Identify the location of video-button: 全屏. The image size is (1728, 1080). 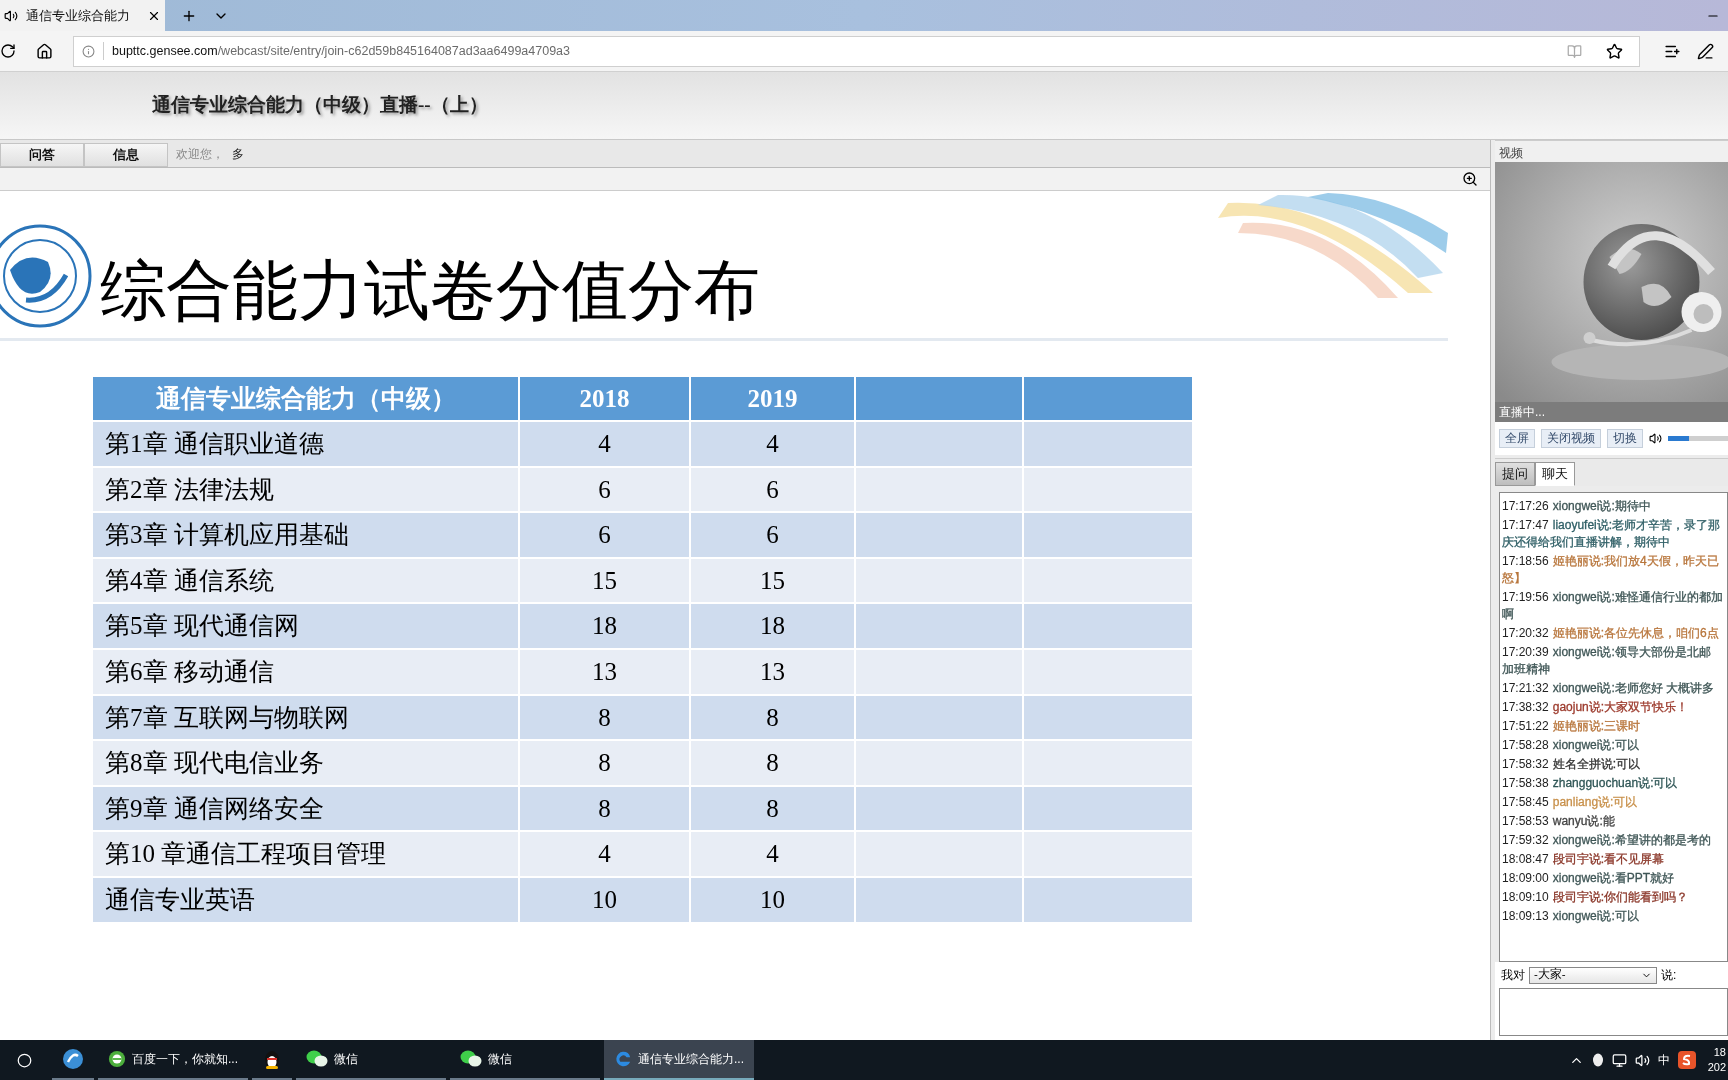
(1517, 438).